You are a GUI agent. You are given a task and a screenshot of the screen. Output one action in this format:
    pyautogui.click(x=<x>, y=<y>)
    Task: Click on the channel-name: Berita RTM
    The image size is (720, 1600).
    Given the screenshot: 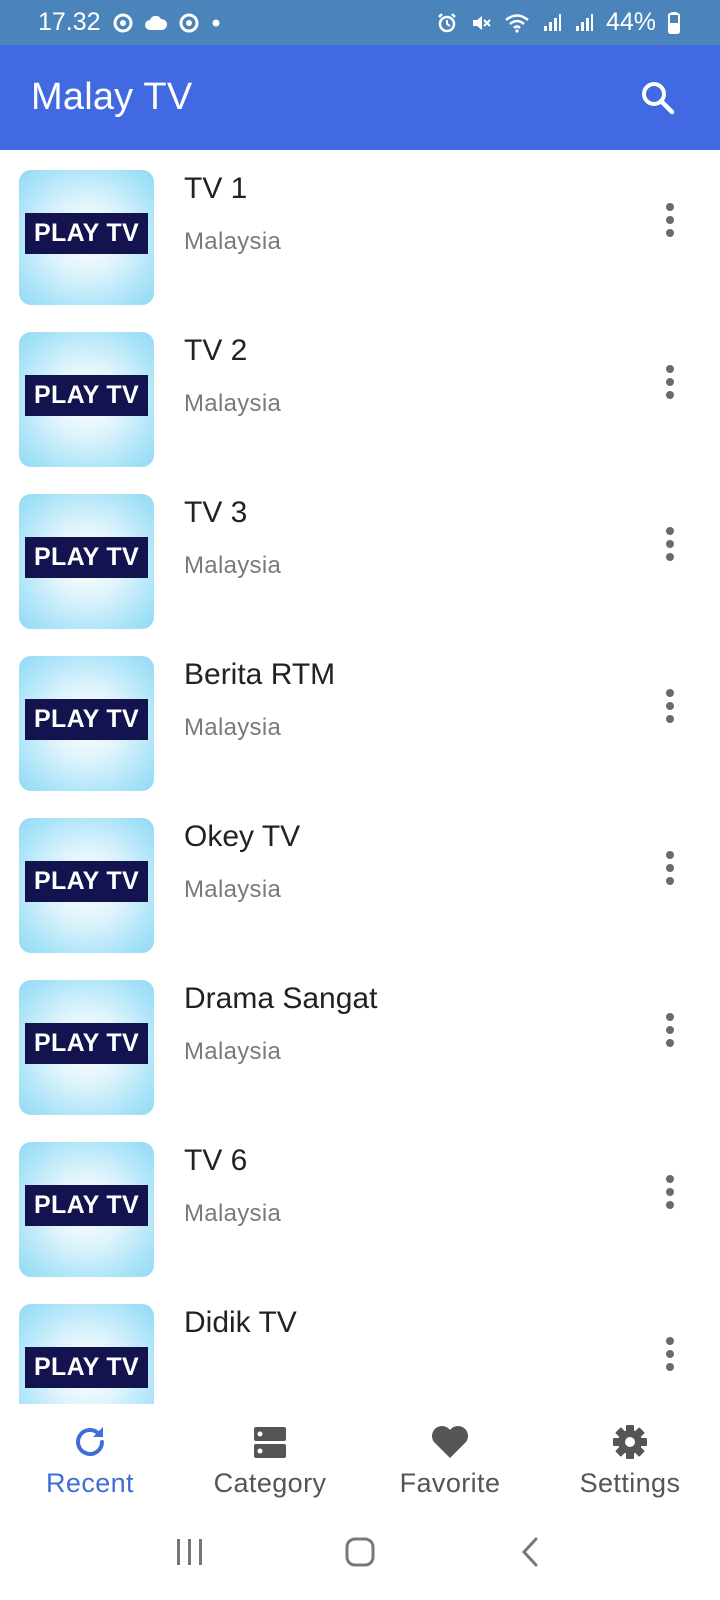 What is the action you would take?
    pyautogui.click(x=260, y=674)
    